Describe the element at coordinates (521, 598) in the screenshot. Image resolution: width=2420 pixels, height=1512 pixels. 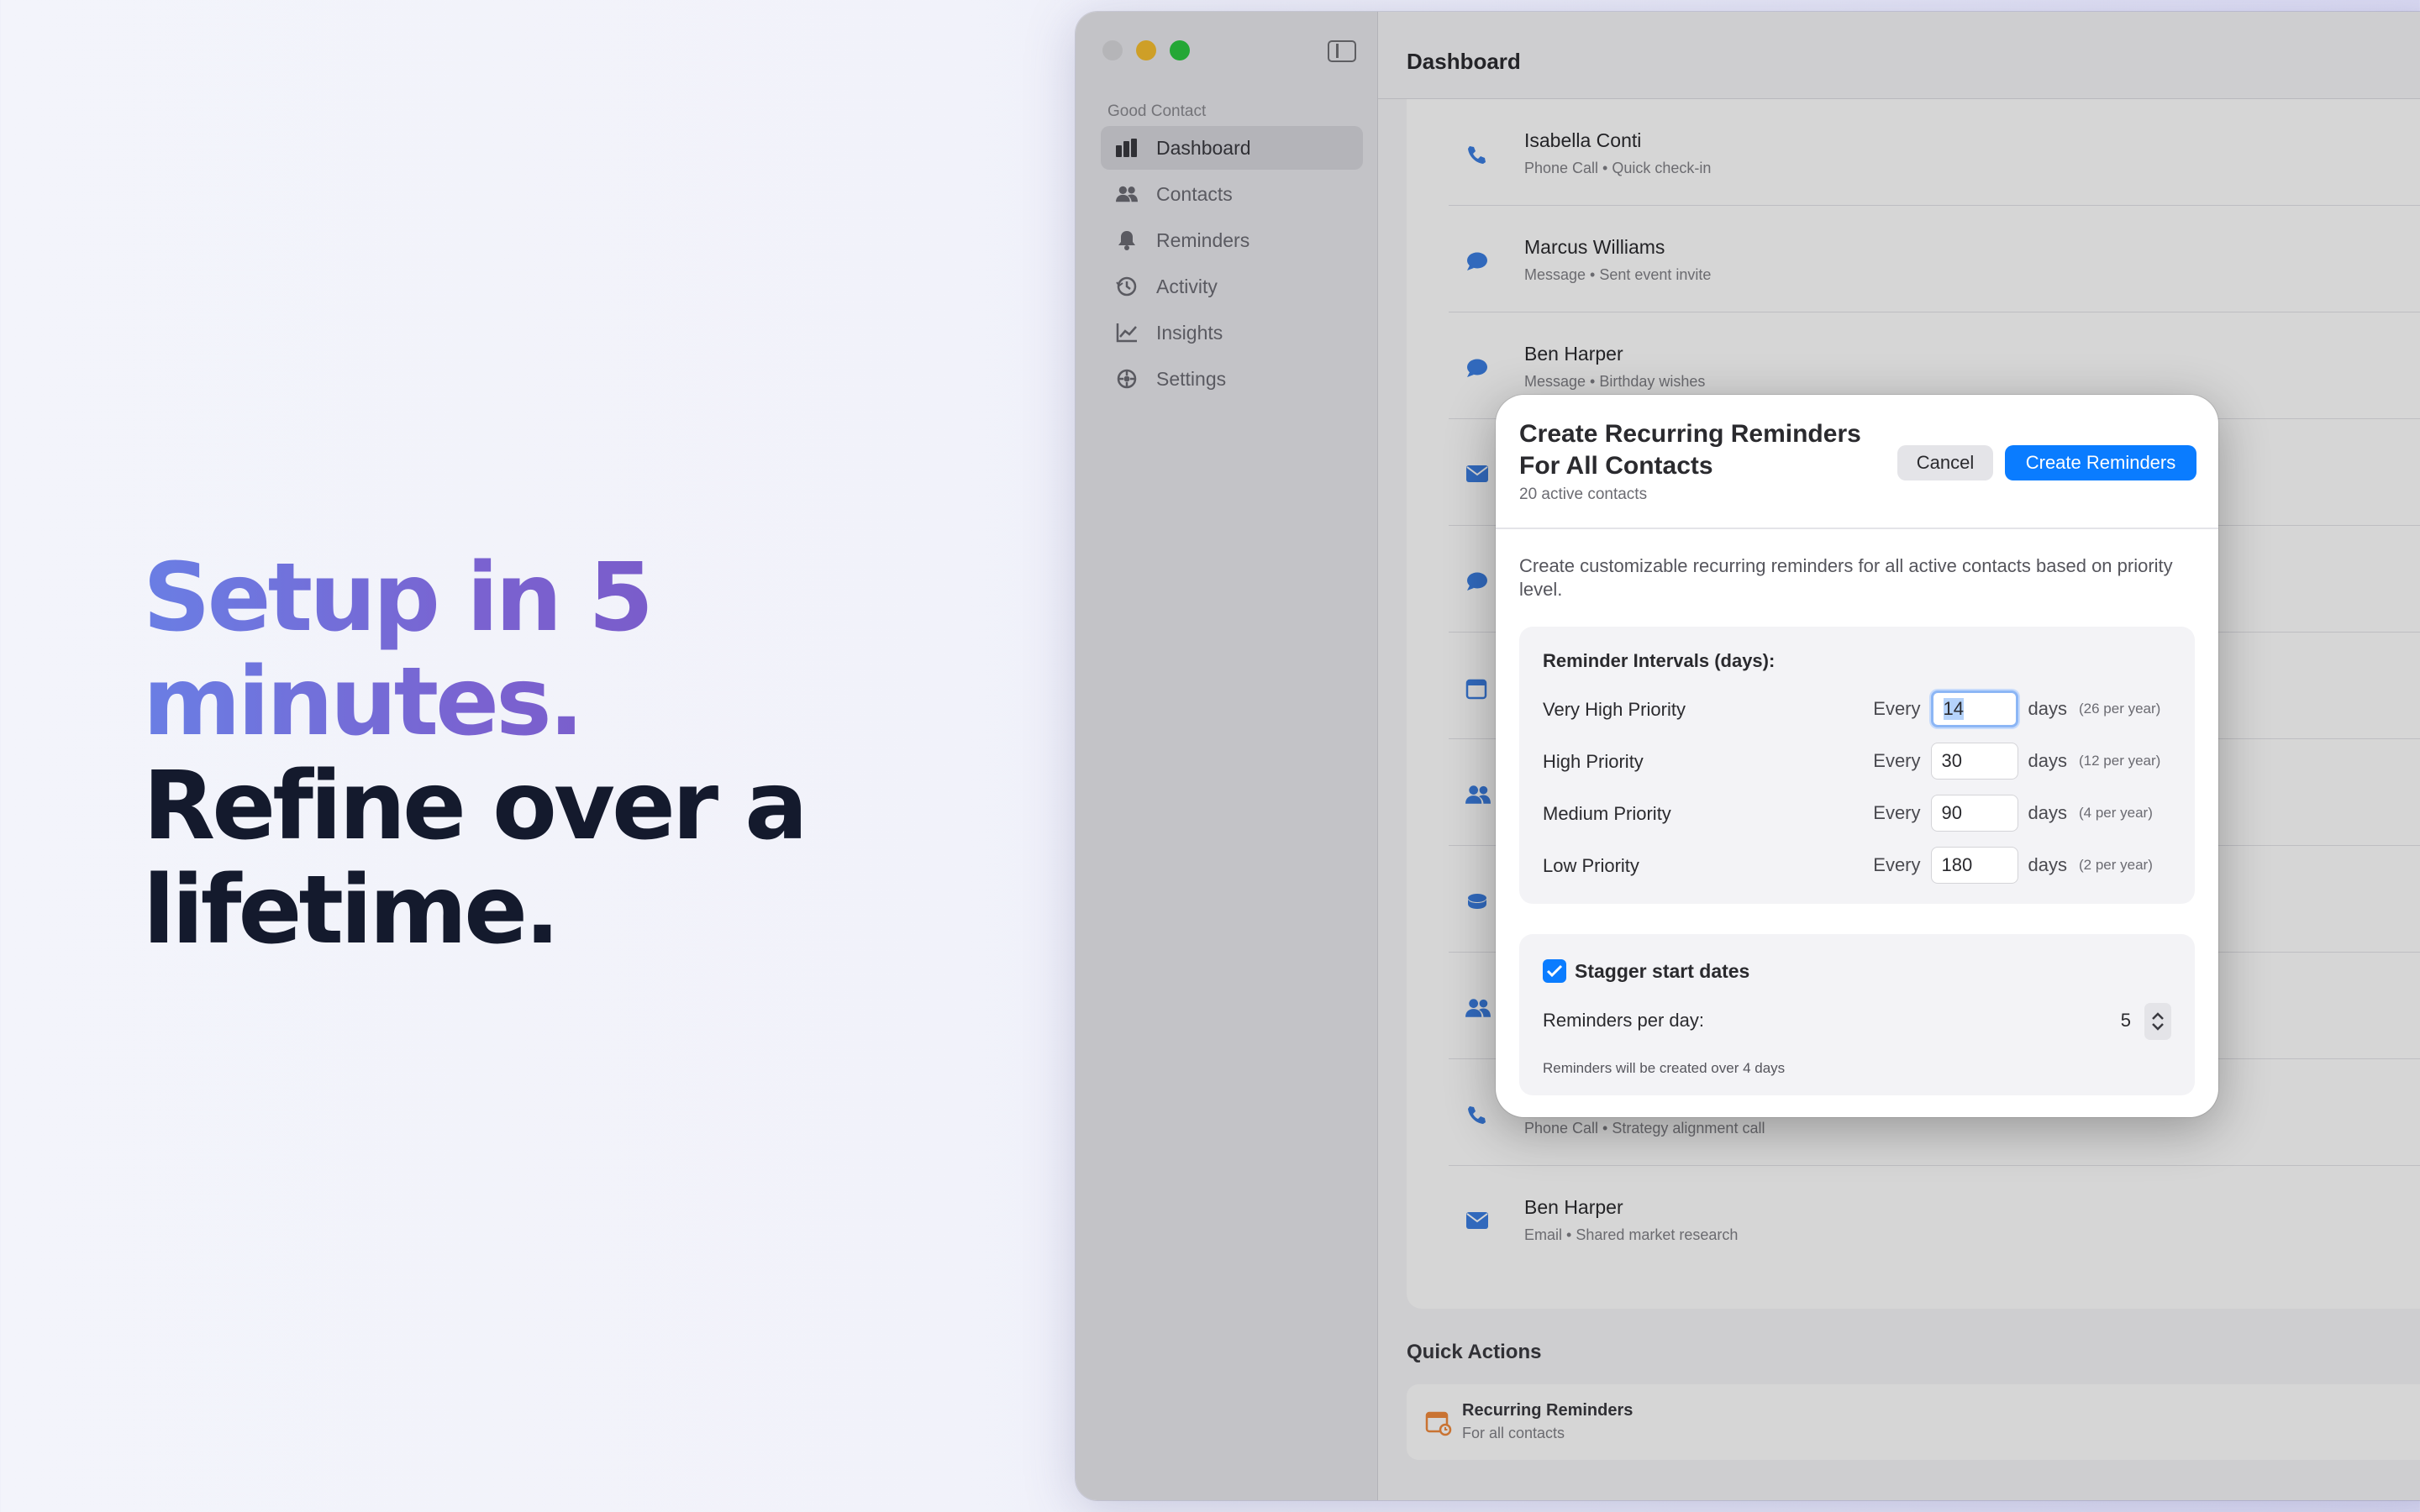
I see `headline-line-1: Setup in 5` at that location.